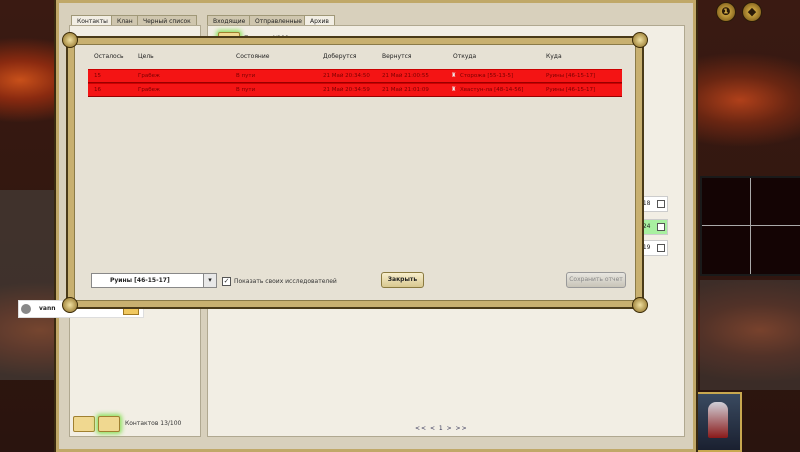 The height and width of the screenshot is (452, 800). Describe the element at coordinates (140, 280) in the screenshot. I see `location-select-value: Руины [46-15-17]` at that location.